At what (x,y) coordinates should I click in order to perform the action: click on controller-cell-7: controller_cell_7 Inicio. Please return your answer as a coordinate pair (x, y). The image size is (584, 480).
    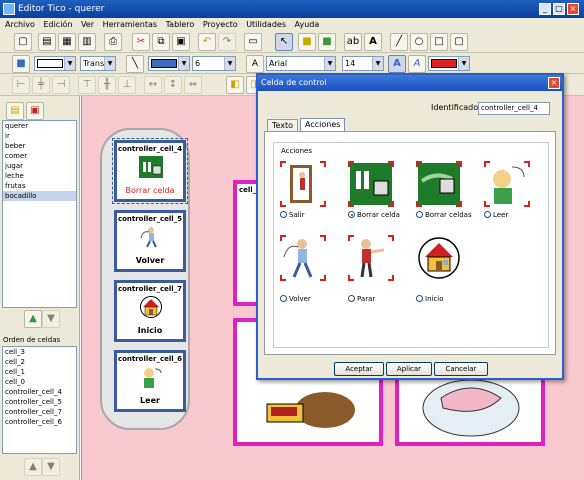
    Looking at the image, I should click on (150, 311).